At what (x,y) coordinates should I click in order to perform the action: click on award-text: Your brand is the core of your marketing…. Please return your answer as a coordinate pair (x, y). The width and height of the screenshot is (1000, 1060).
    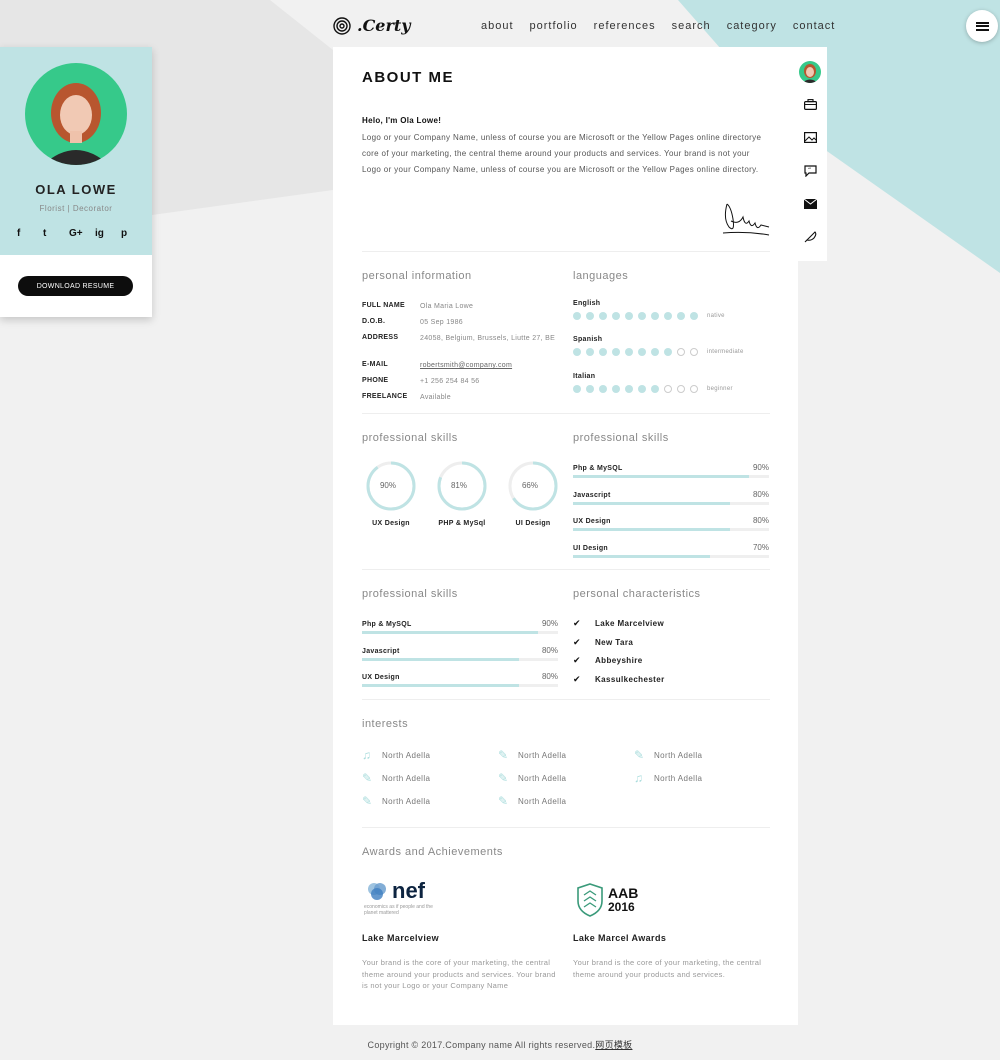
    Looking at the image, I should click on (667, 968).